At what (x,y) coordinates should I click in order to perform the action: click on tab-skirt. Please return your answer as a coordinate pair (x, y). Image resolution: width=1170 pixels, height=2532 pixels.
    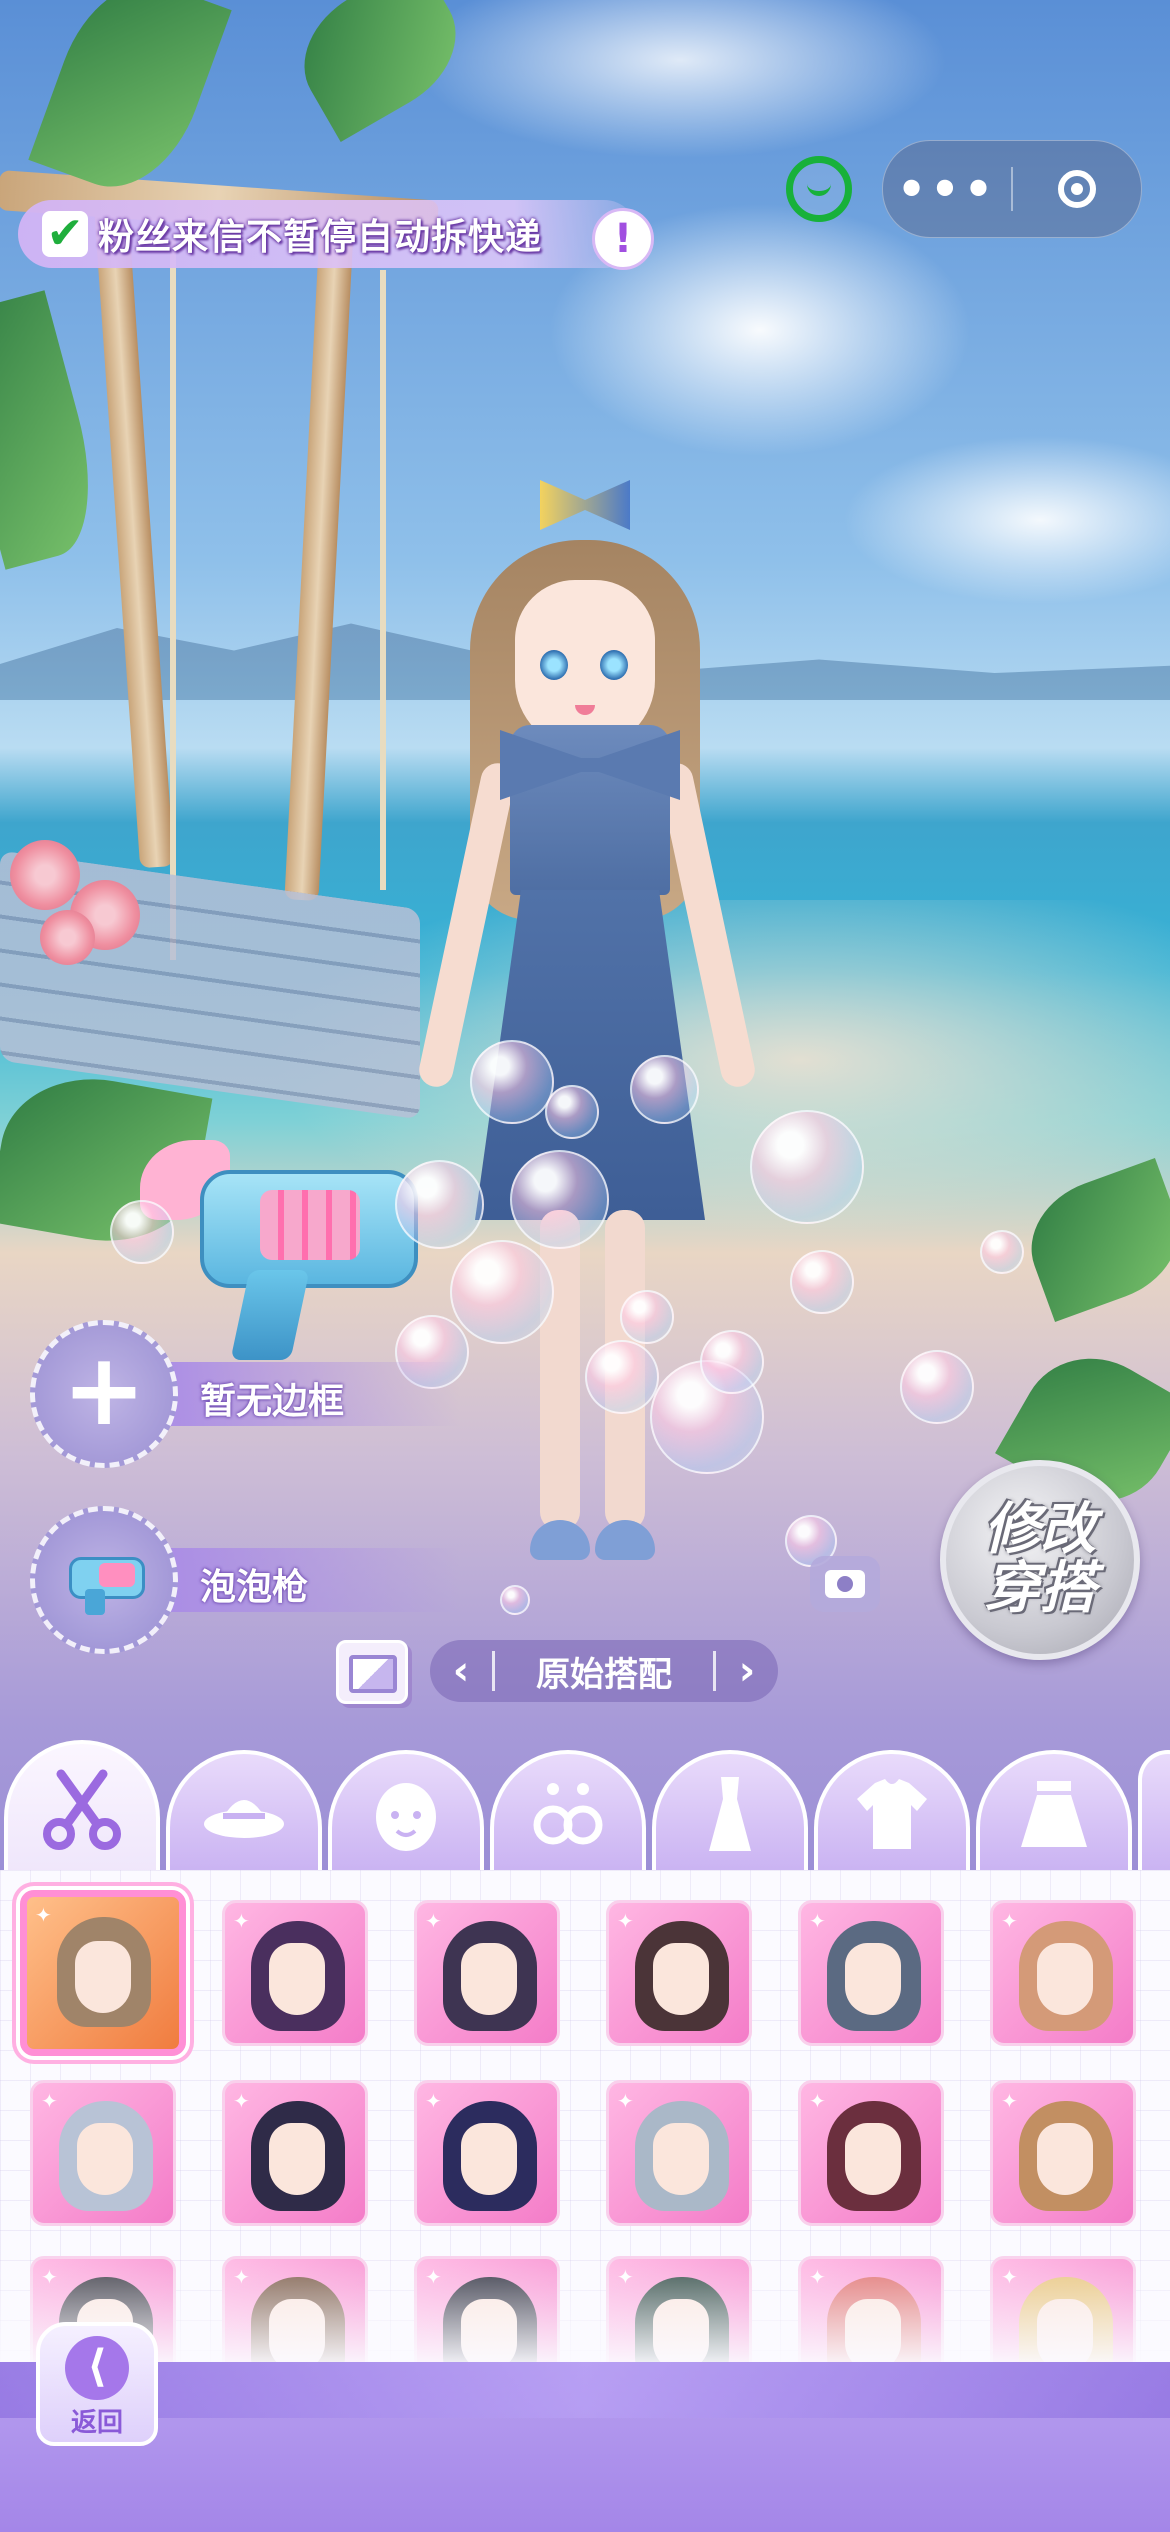
    Looking at the image, I should click on (1054, 1812).